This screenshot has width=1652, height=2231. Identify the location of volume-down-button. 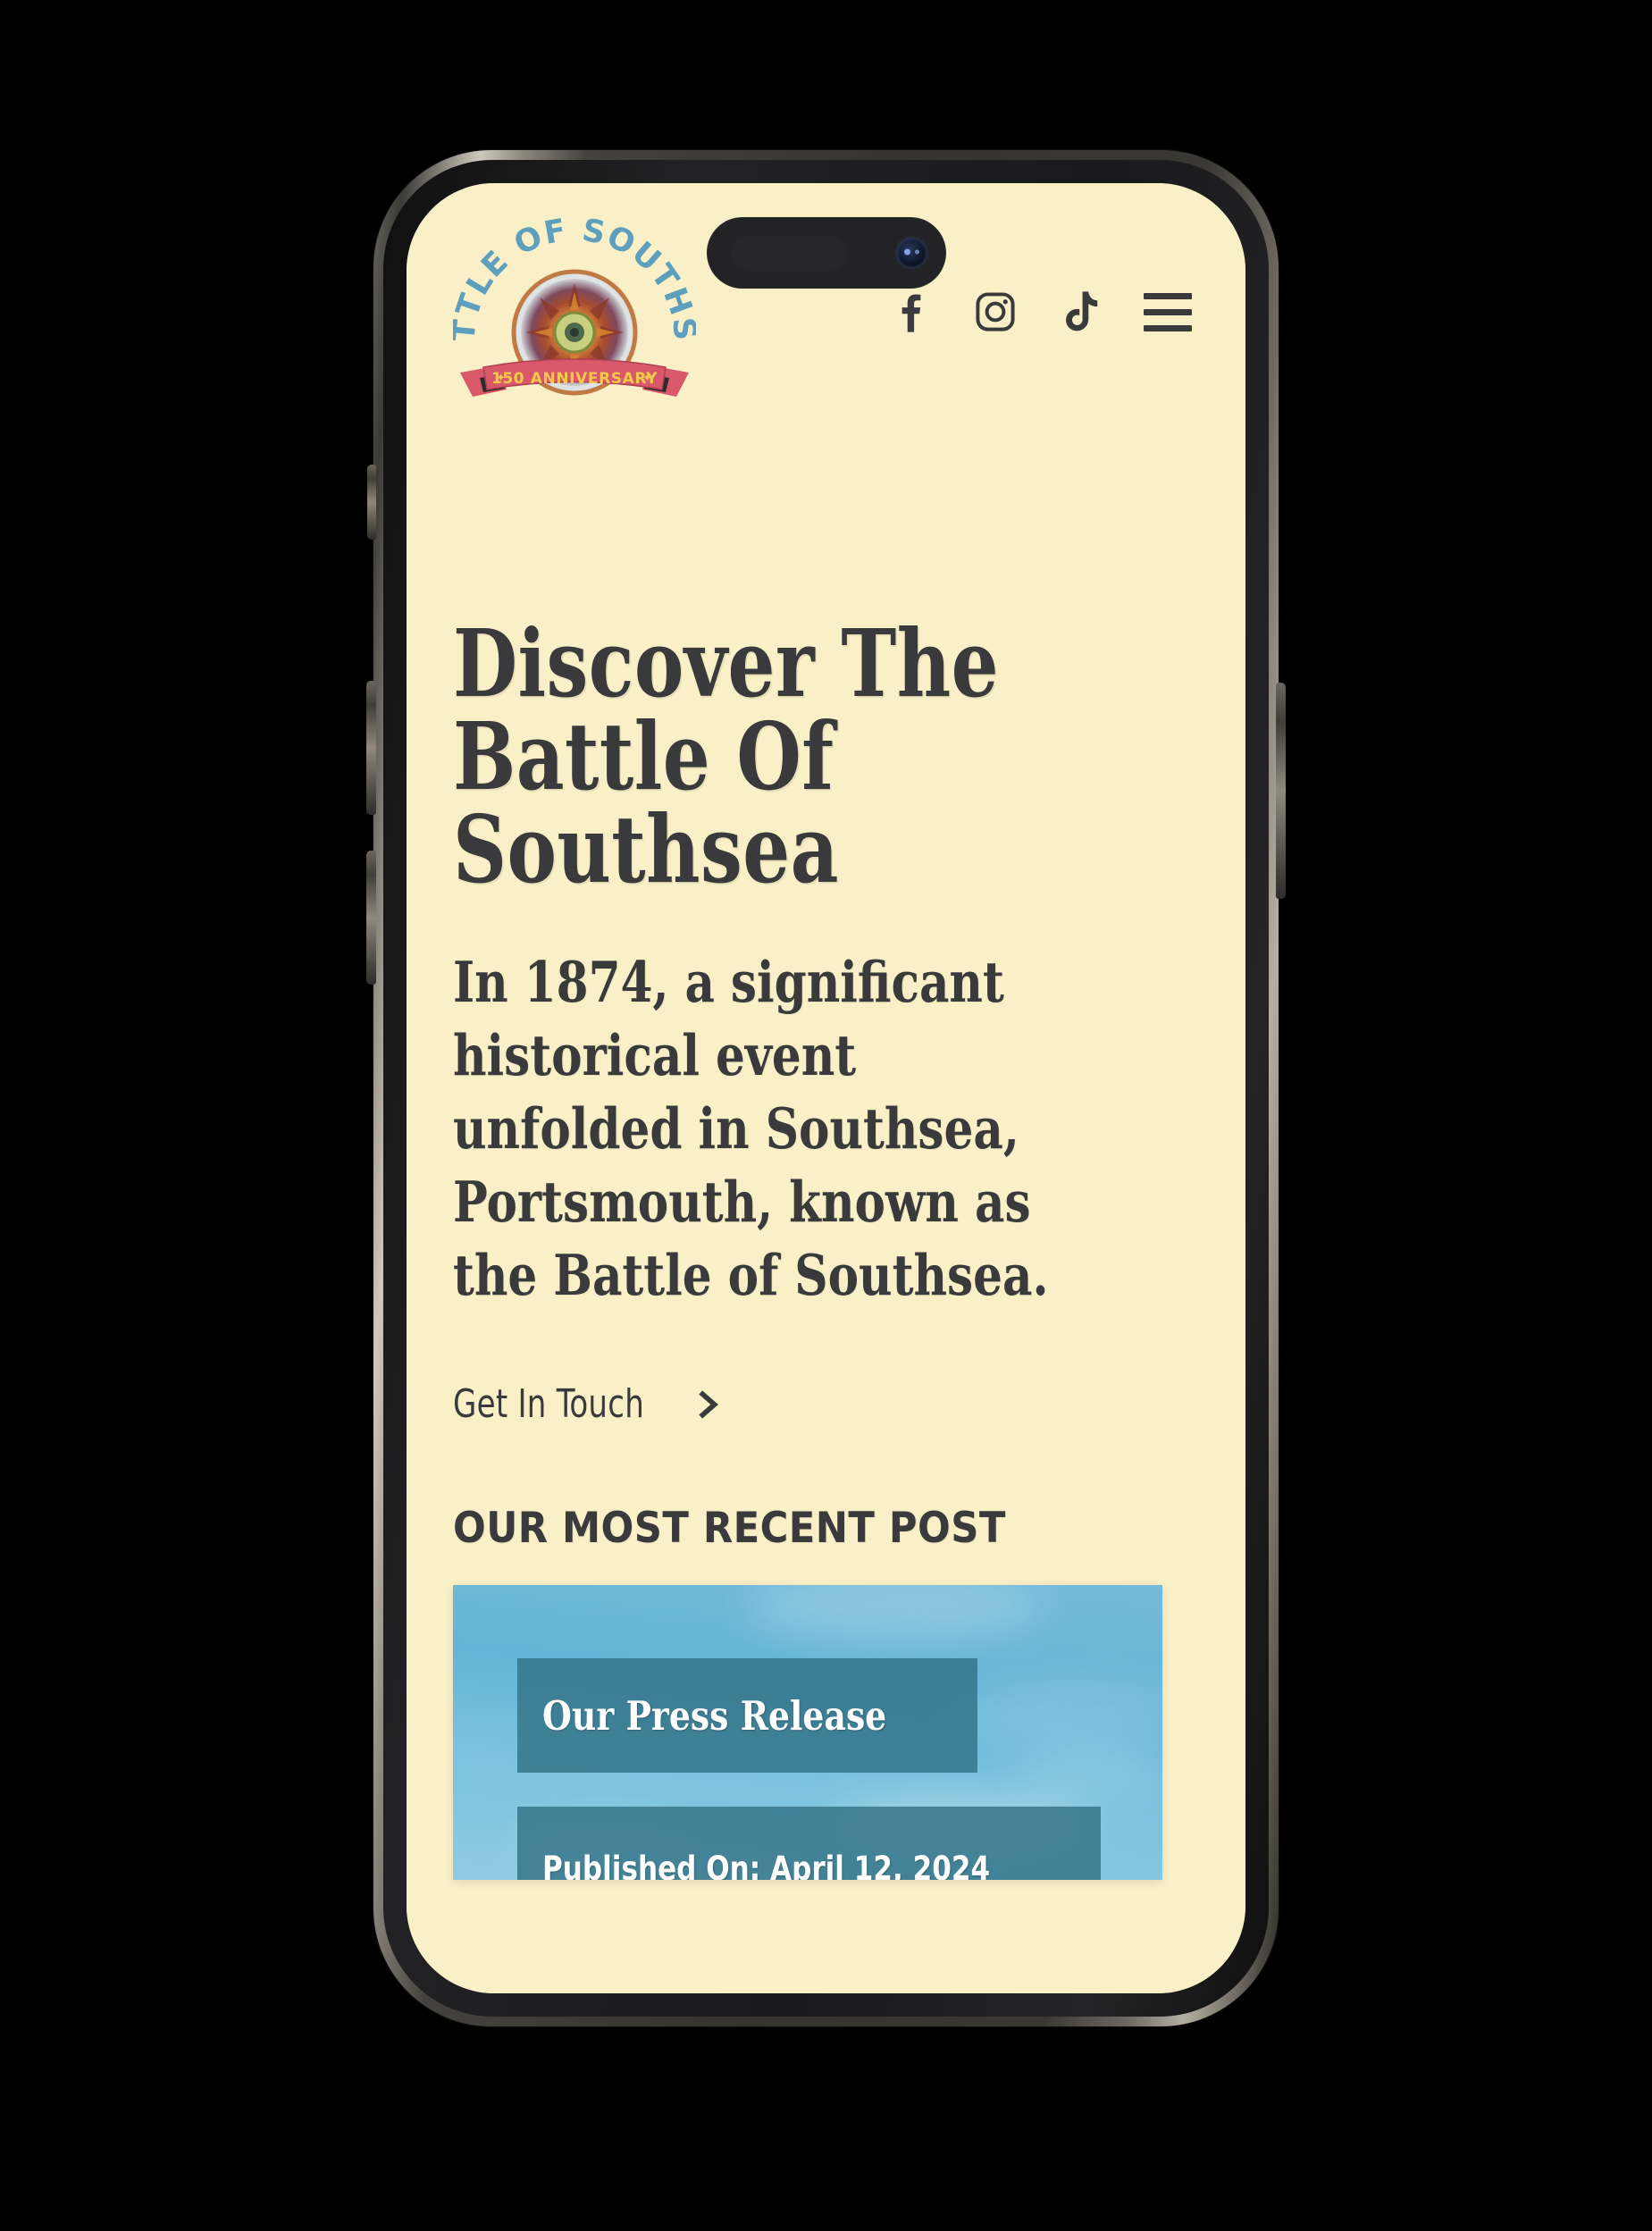
(371, 918).